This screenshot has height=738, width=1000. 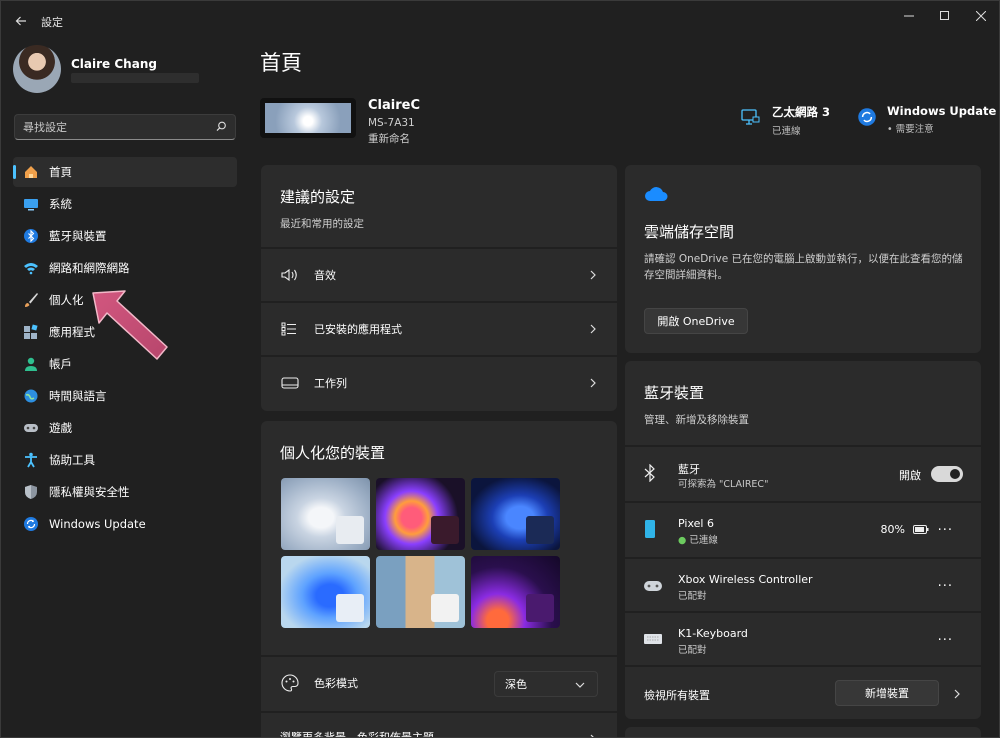 I want to click on bluetooth-toggle-label: 開啟, so click(x=910, y=475).